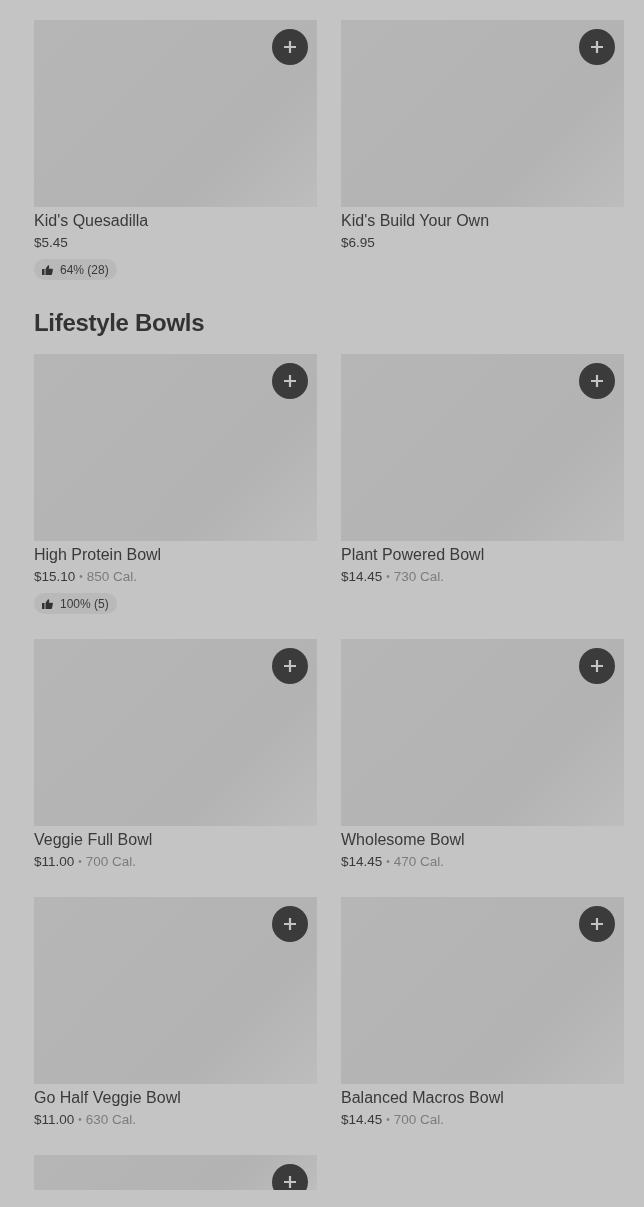  I want to click on item-name: Plant Powered Bowl, so click(413, 555).